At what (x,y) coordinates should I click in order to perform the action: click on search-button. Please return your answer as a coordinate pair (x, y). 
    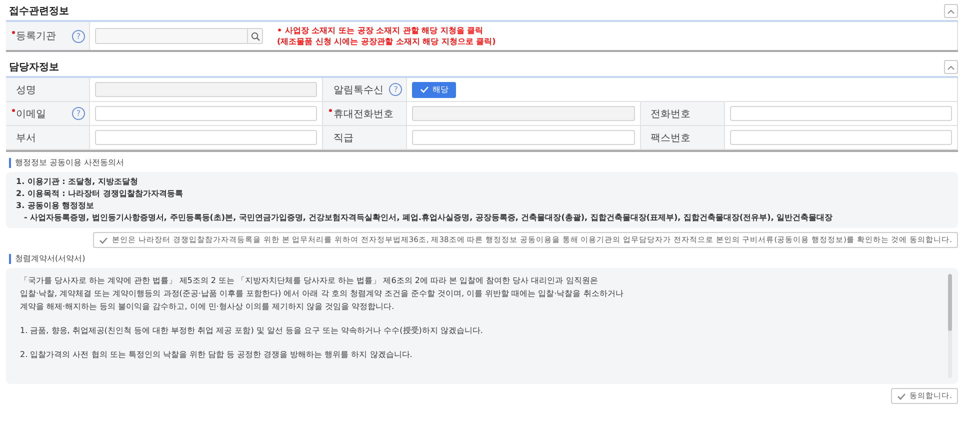
    Looking at the image, I should click on (254, 36).